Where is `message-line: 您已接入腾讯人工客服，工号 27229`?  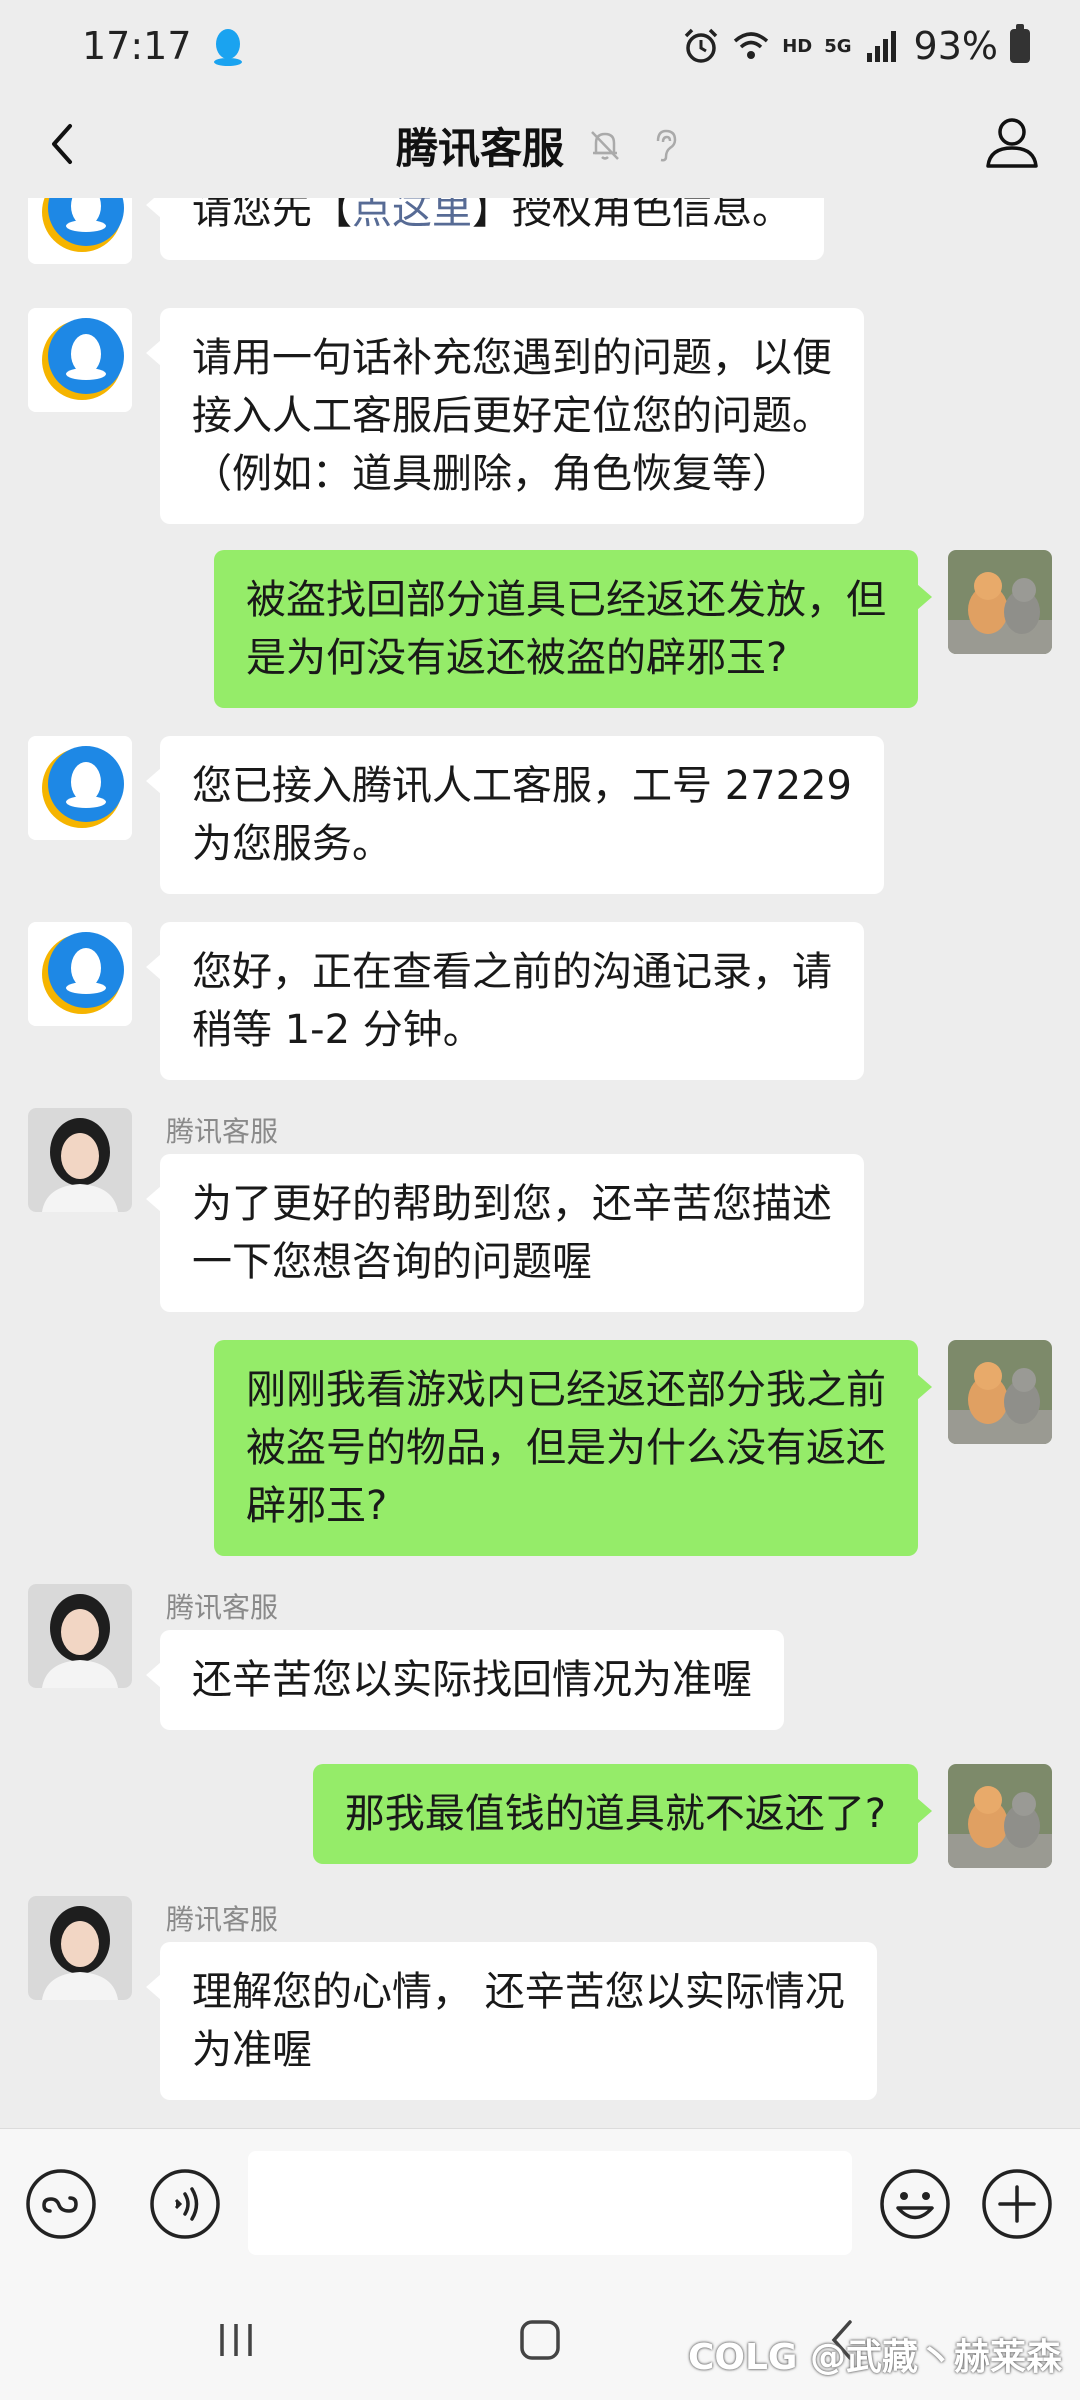
message-line: 您已接入腾讯人工客服，工号 27229 is located at coordinates (522, 786).